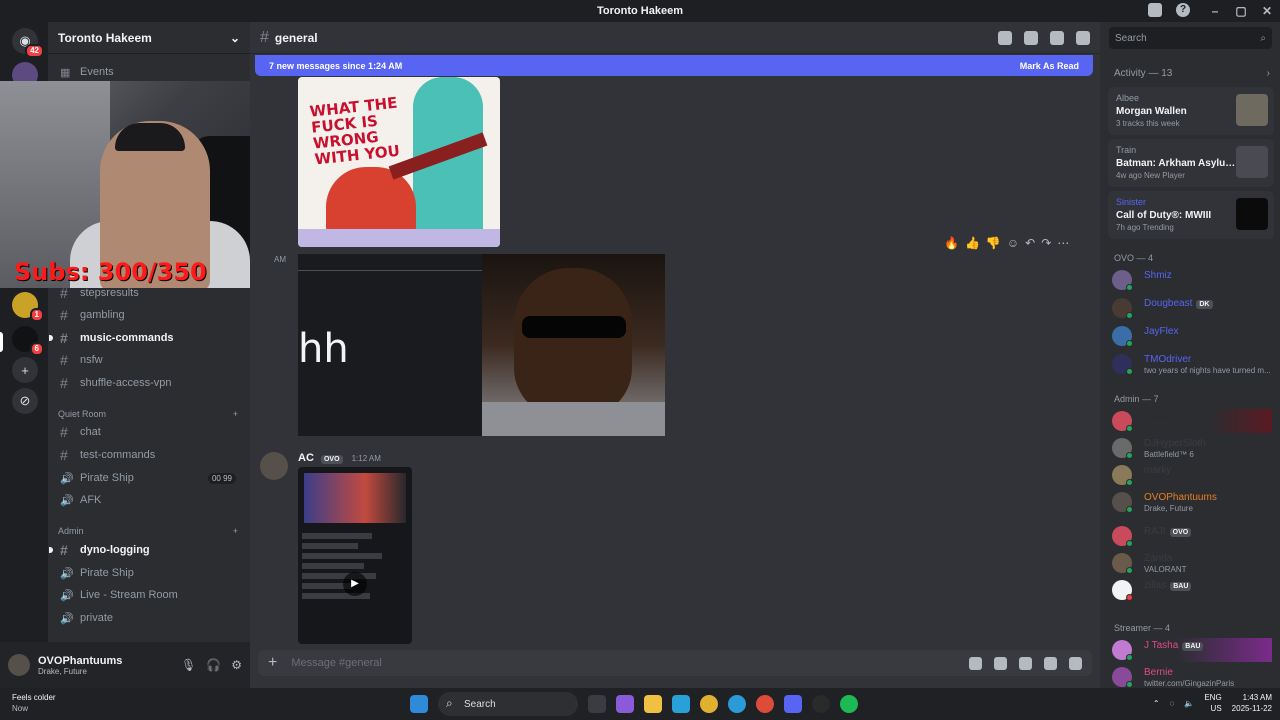 This screenshot has height=720, width=1280. Describe the element at coordinates (508, 704) in the screenshot. I see `taskbar-search: Search` at that location.